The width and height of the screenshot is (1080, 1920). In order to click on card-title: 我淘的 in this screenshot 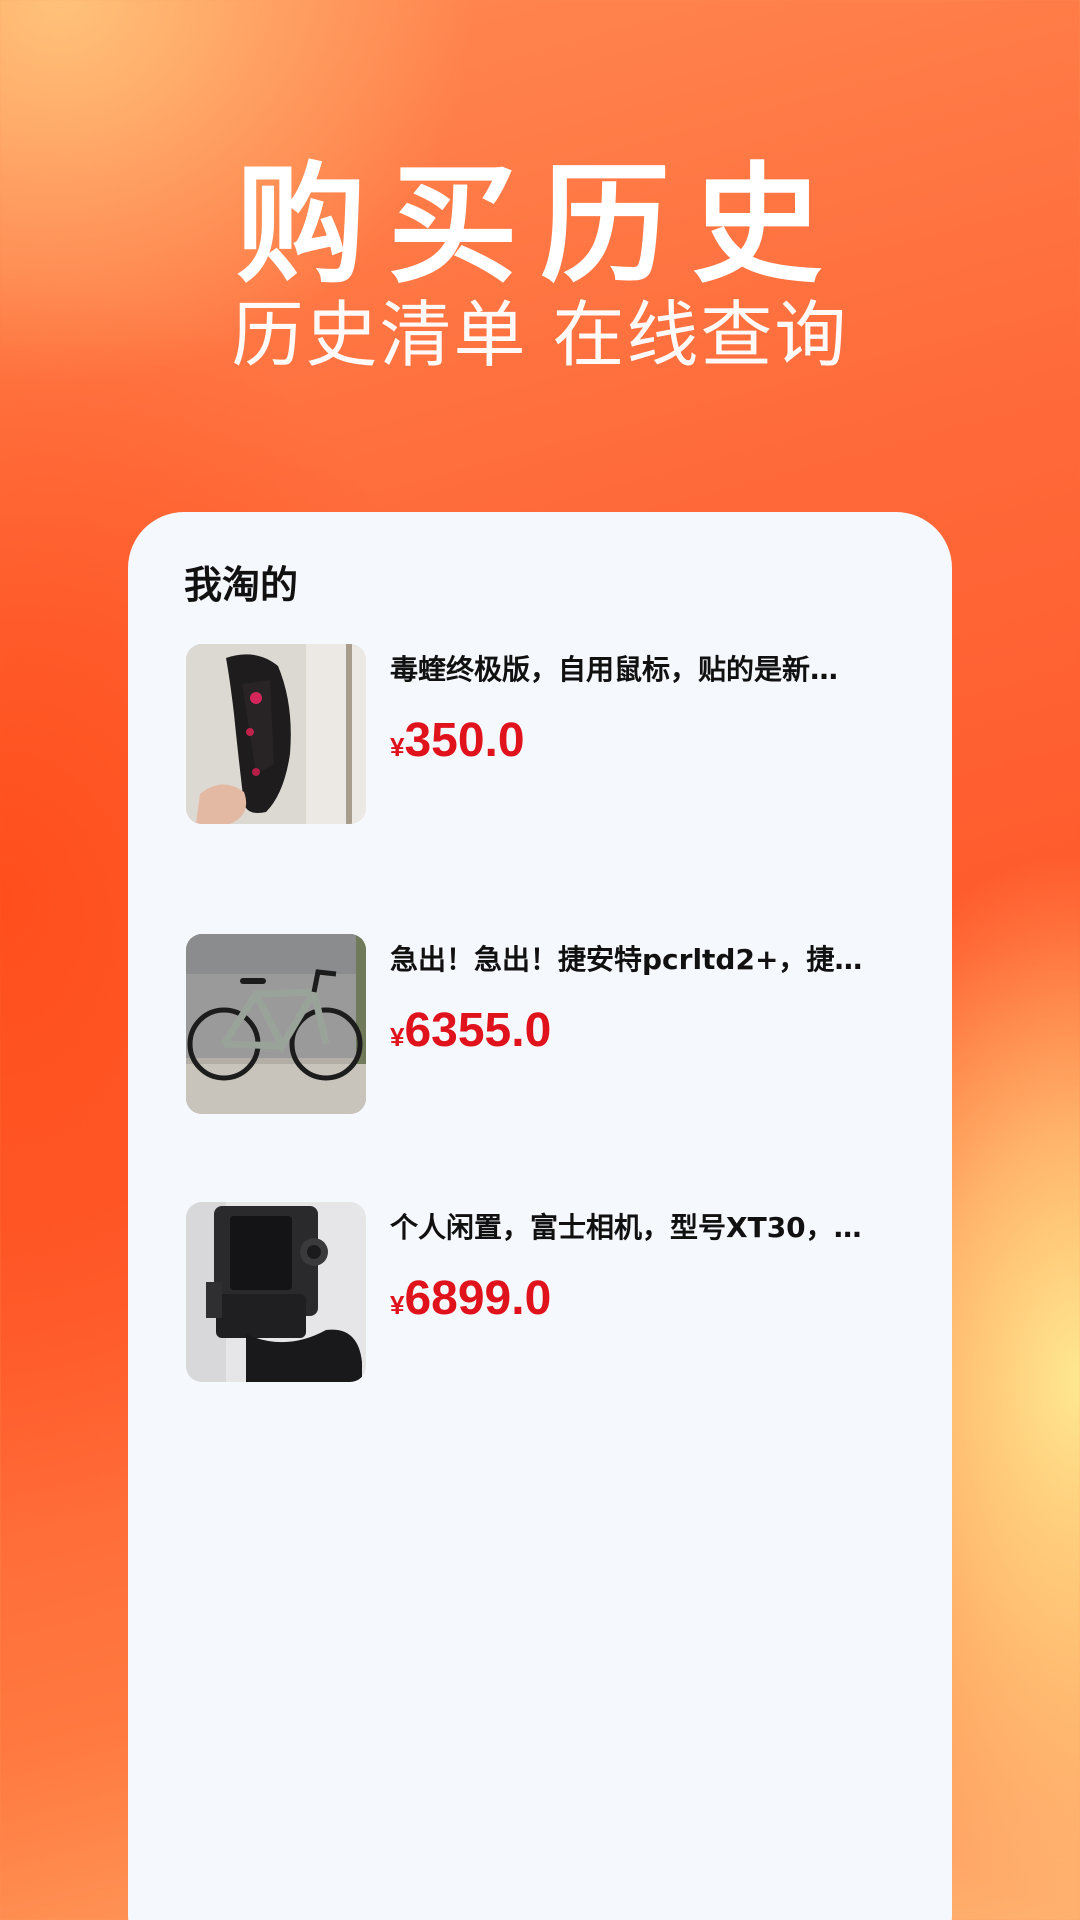, I will do `click(241, 585)`.